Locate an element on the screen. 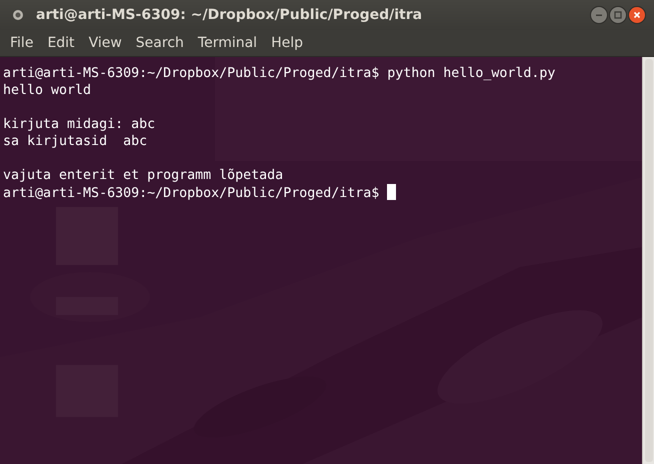 This screenshot has width=654, height=464. menu-item: Edit is located at coordinates (61, 43).